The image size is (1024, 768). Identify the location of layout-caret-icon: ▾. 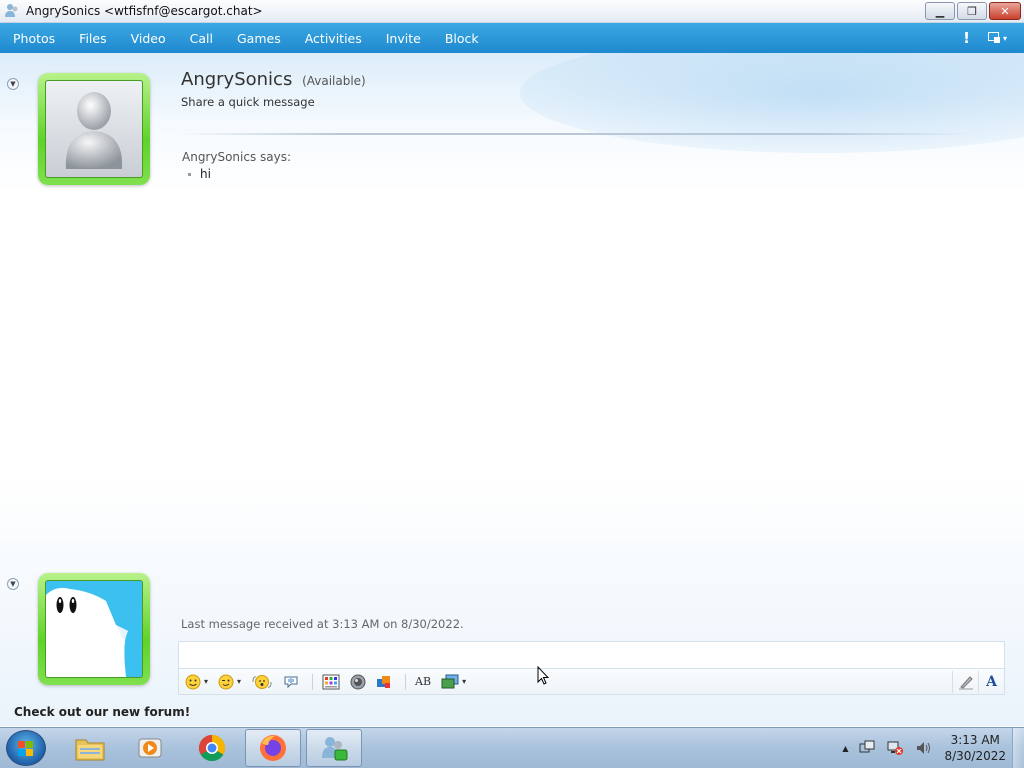
(1005, 38).